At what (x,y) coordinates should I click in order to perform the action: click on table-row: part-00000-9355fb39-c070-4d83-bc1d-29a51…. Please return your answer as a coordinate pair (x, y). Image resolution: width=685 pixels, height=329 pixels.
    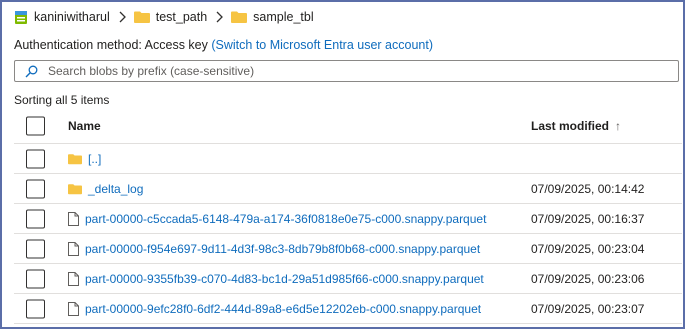
    Looking at the image, I should click on (348, 279).